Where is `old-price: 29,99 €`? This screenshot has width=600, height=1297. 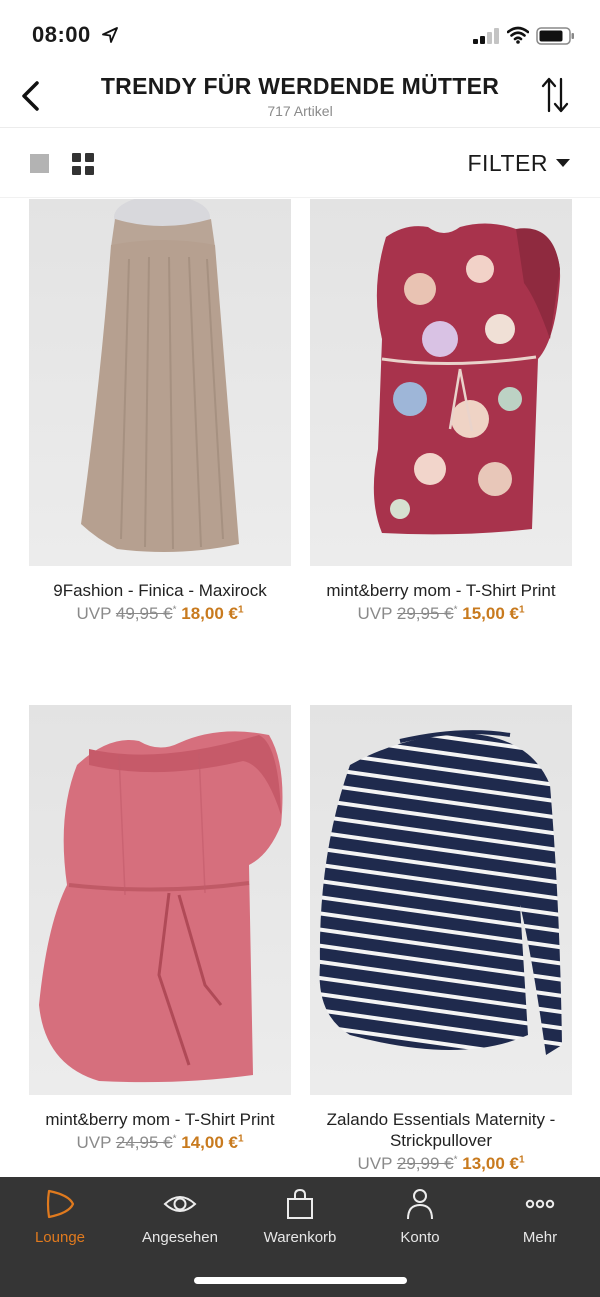 old-price: 29,99 € is located at coordinates (425, 1163).